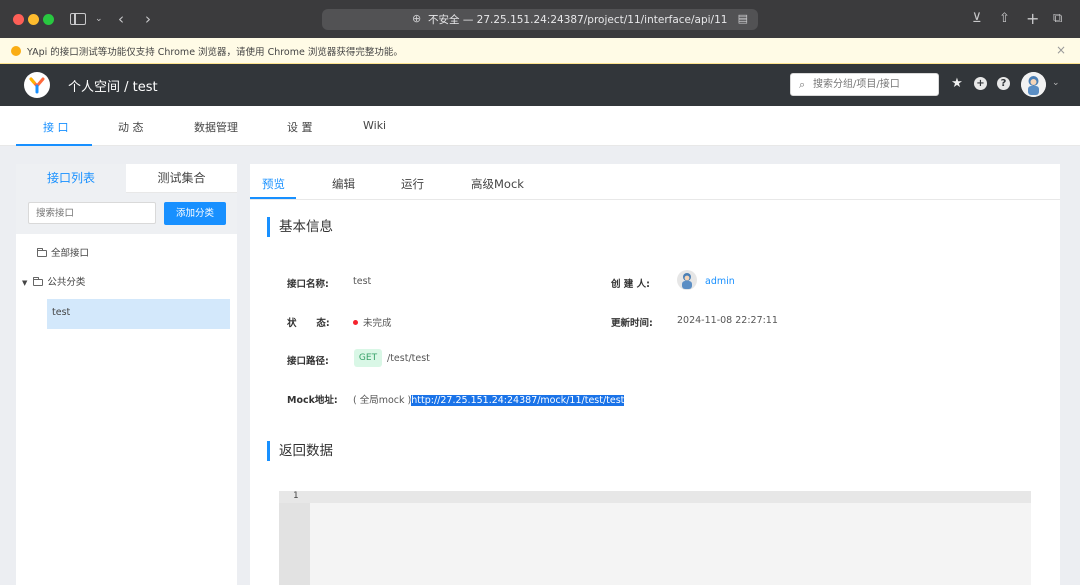 This screenshot has height=585, width=1080. What do you see at coordinates (138, 314) in the screenshot?
I see `tree-item-test: test` at bounding box center [138, 314].